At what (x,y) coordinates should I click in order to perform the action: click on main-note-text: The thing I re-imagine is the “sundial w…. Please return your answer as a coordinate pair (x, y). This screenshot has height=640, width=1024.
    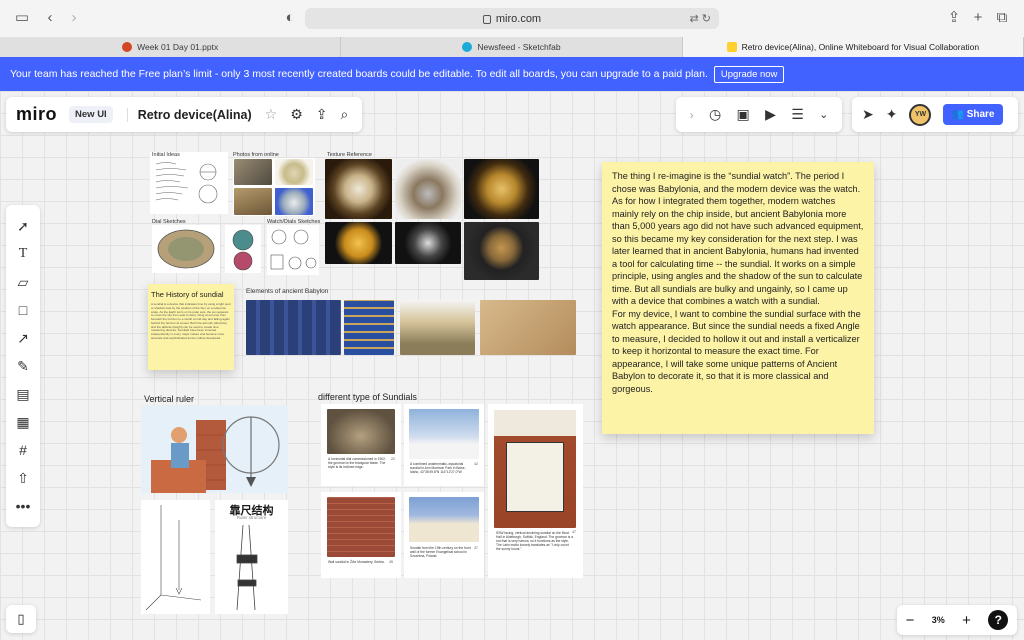
    Looking at the image, I should click on (738, 282).